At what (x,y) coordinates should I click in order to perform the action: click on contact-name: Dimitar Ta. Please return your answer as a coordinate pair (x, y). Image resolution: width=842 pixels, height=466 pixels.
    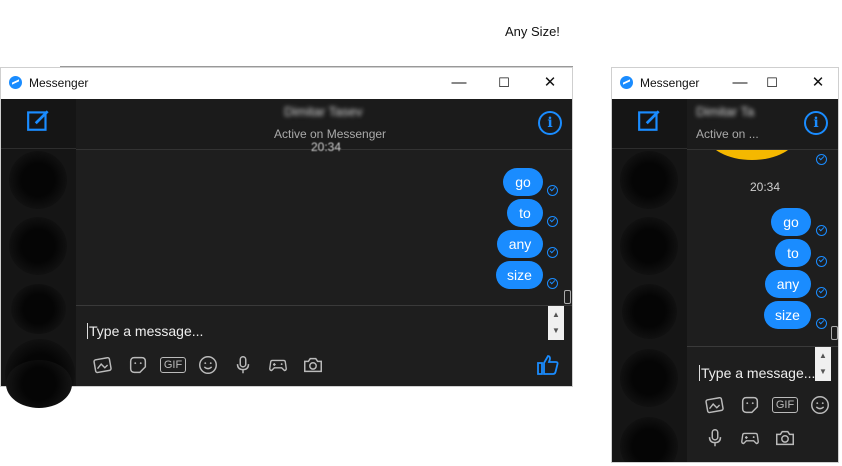
    Looking at the image, I should click on (725, 111).